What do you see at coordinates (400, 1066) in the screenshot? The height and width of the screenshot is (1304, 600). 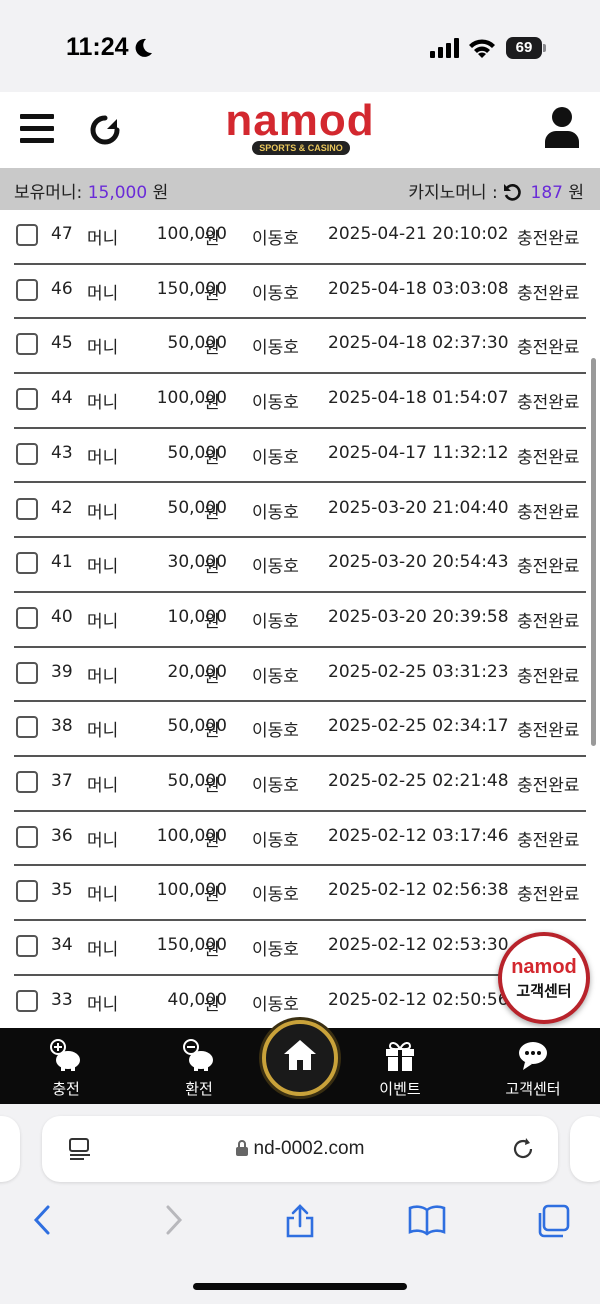 I see `nav-event: 이벤트` at bounding box center [400, 1066].